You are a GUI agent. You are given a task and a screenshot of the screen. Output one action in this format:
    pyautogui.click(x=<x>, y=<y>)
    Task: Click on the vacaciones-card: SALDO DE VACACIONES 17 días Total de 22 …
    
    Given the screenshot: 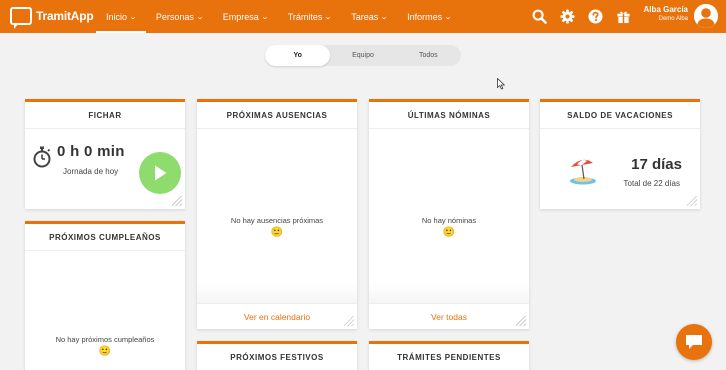 What is the action you would take?
    pyautogui.click(x=620, y=154)
    